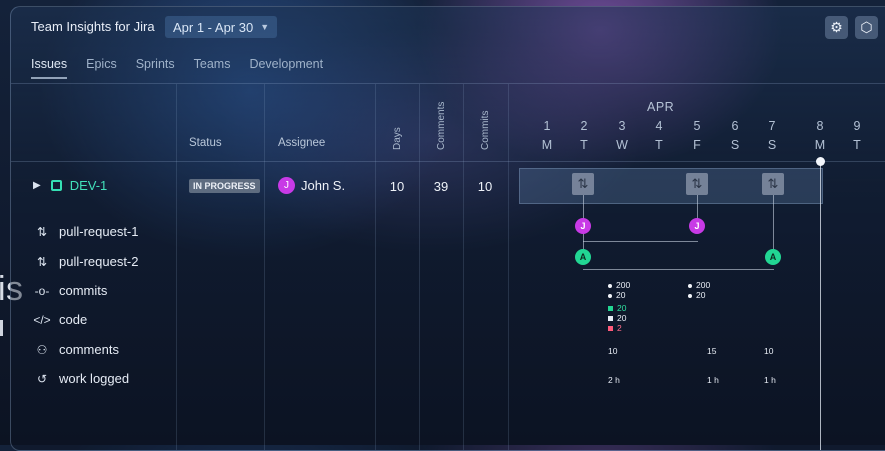  Describe the element at coordinates (697, 145) in the screenshot. I see `day-letter: F` at that location.